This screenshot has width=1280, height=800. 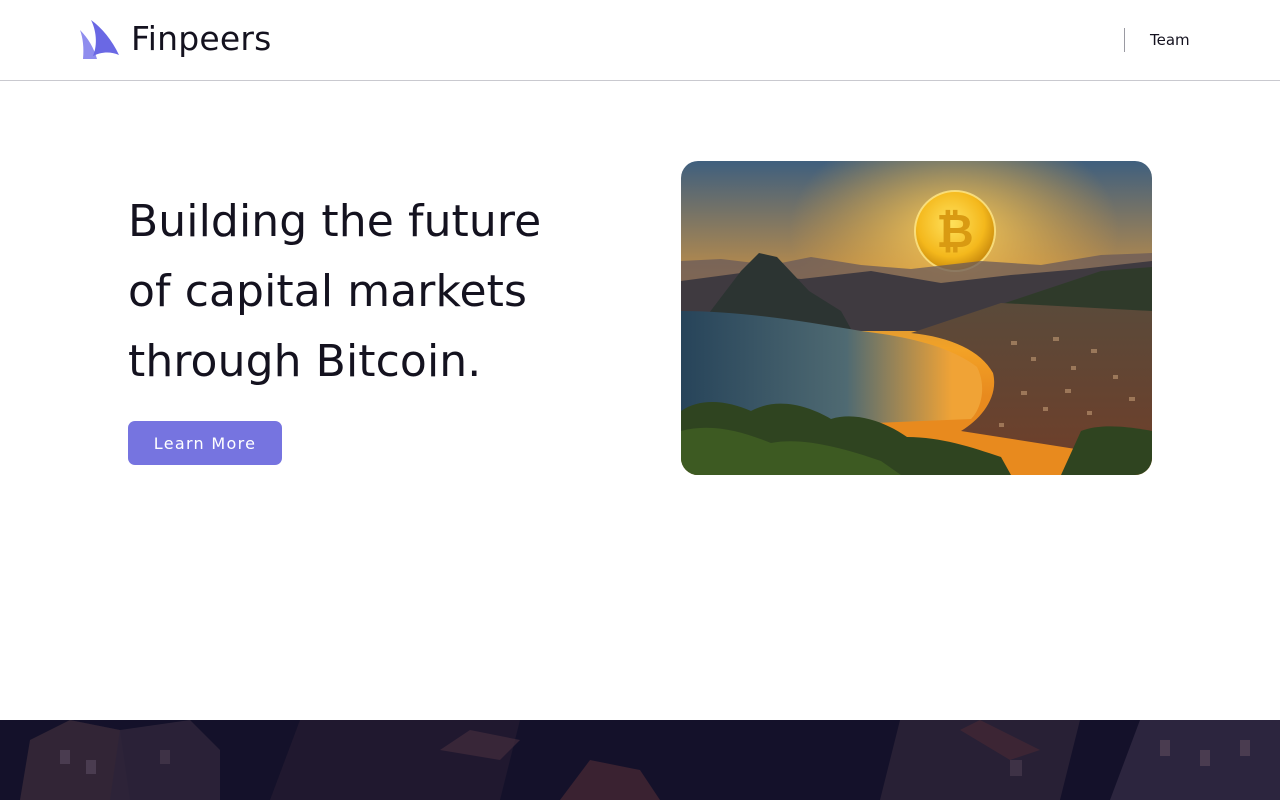 What do you see at coordinates (100, 39) in the screenshot?
I see `sail-logo-icon` at bounding box center [100, 39].